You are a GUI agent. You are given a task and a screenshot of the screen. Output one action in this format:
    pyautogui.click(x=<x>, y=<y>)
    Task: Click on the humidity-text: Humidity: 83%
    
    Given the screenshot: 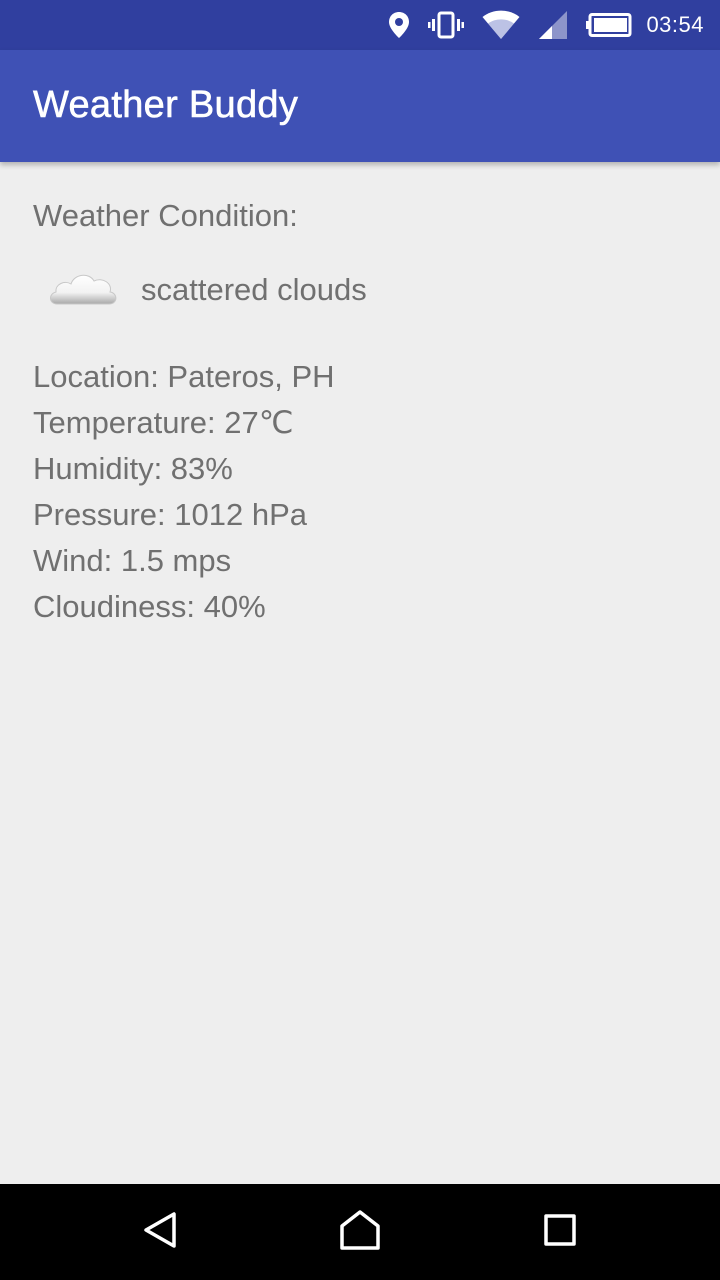 What is the action you would take?
    pyautogui.click(x=133, y=468)
    